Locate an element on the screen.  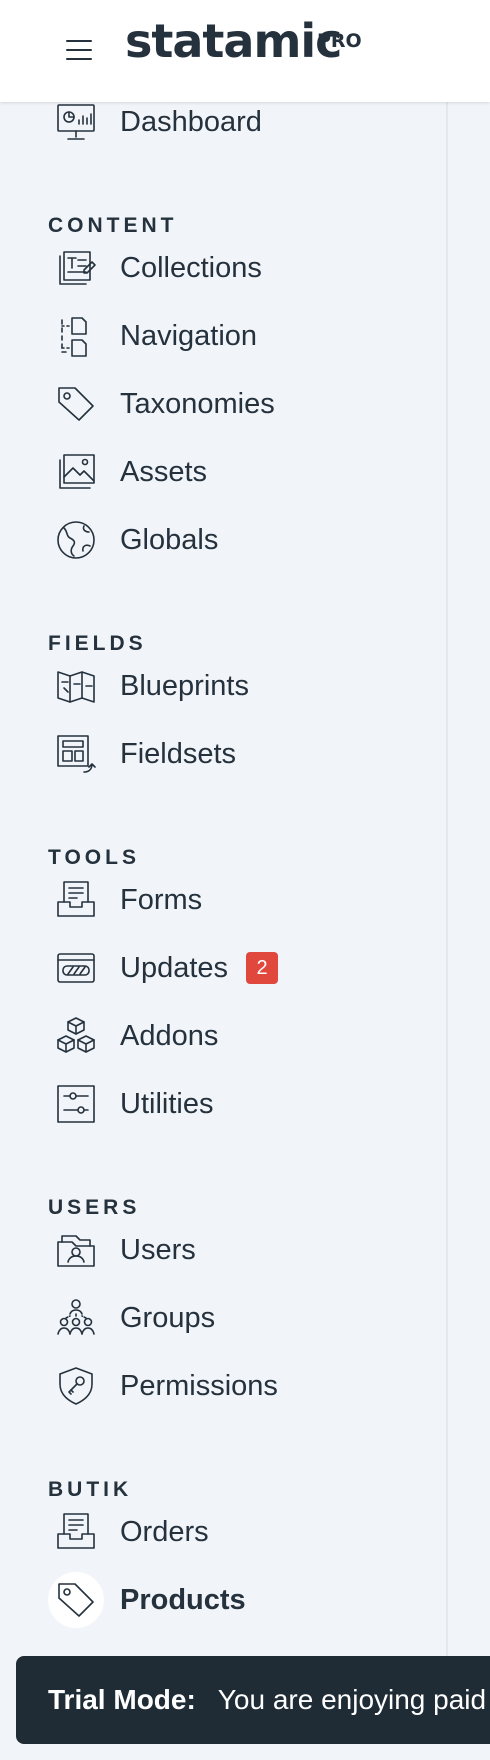
sidebar-item-collections: Collections is located at coordinates (200, 268).